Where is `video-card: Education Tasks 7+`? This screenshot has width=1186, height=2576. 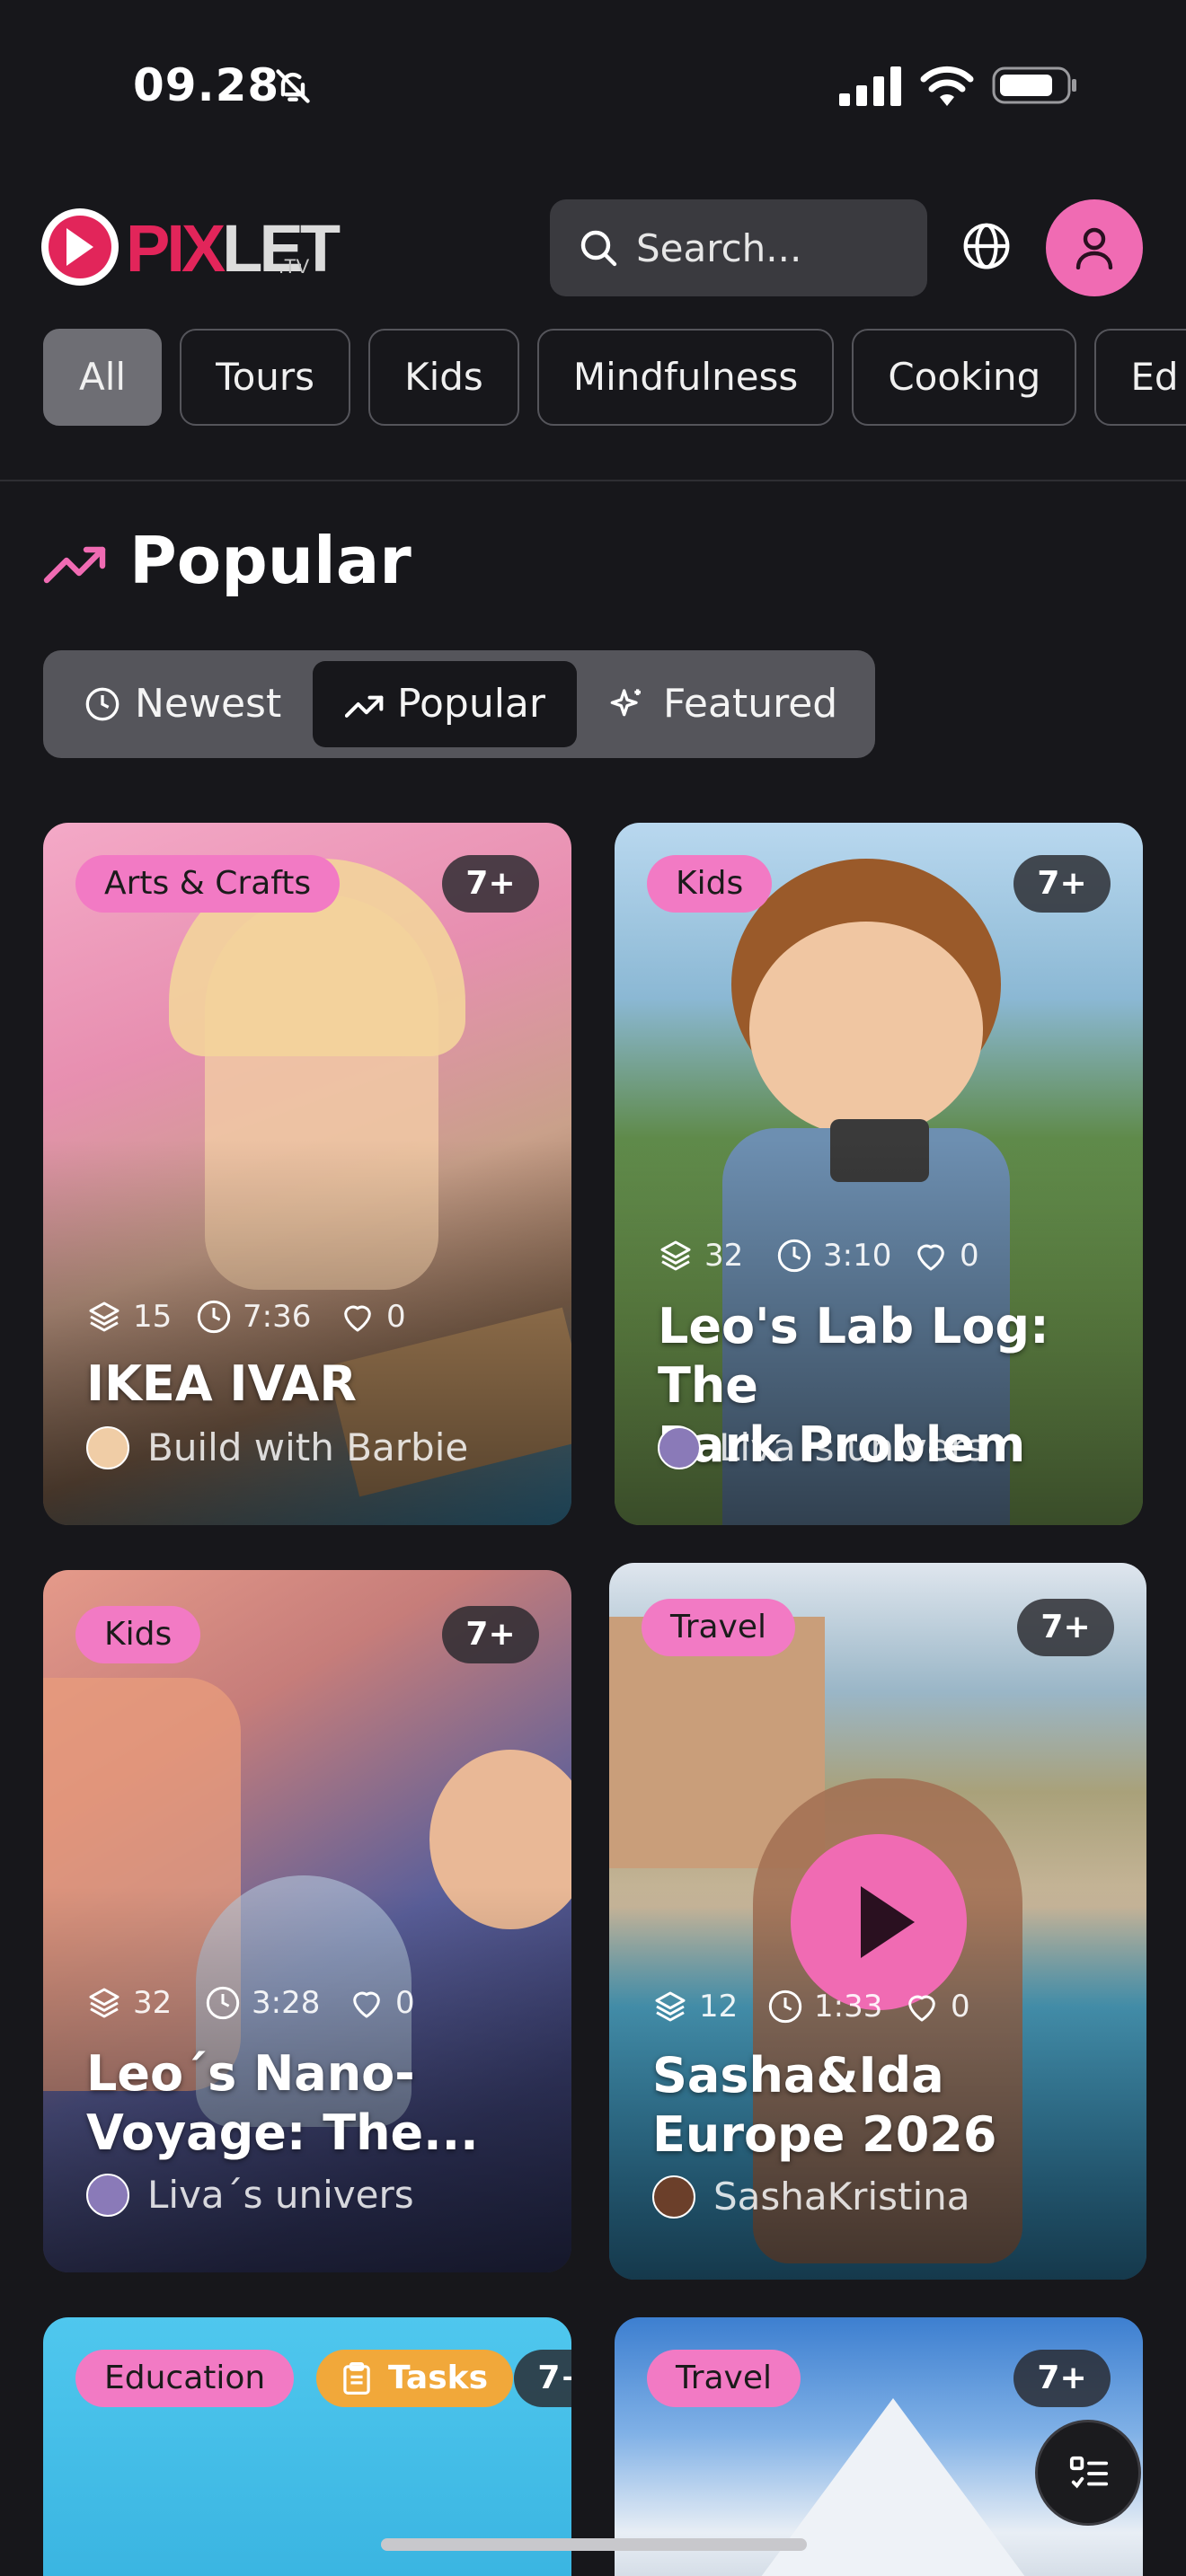 video-card: Education Tasks 7+ is located at coordinates (307, 2446).